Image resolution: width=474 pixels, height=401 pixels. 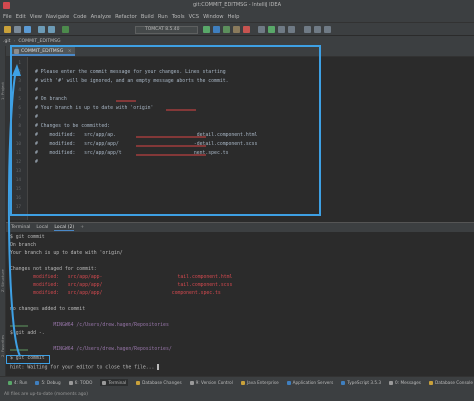 I want to click on todo-icon, so click(x=70, y=382).